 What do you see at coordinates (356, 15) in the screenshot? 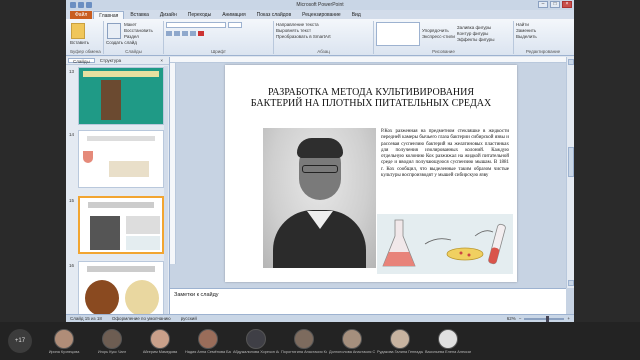
I see `tab-view: Вид` at bounding box center [356, 15].